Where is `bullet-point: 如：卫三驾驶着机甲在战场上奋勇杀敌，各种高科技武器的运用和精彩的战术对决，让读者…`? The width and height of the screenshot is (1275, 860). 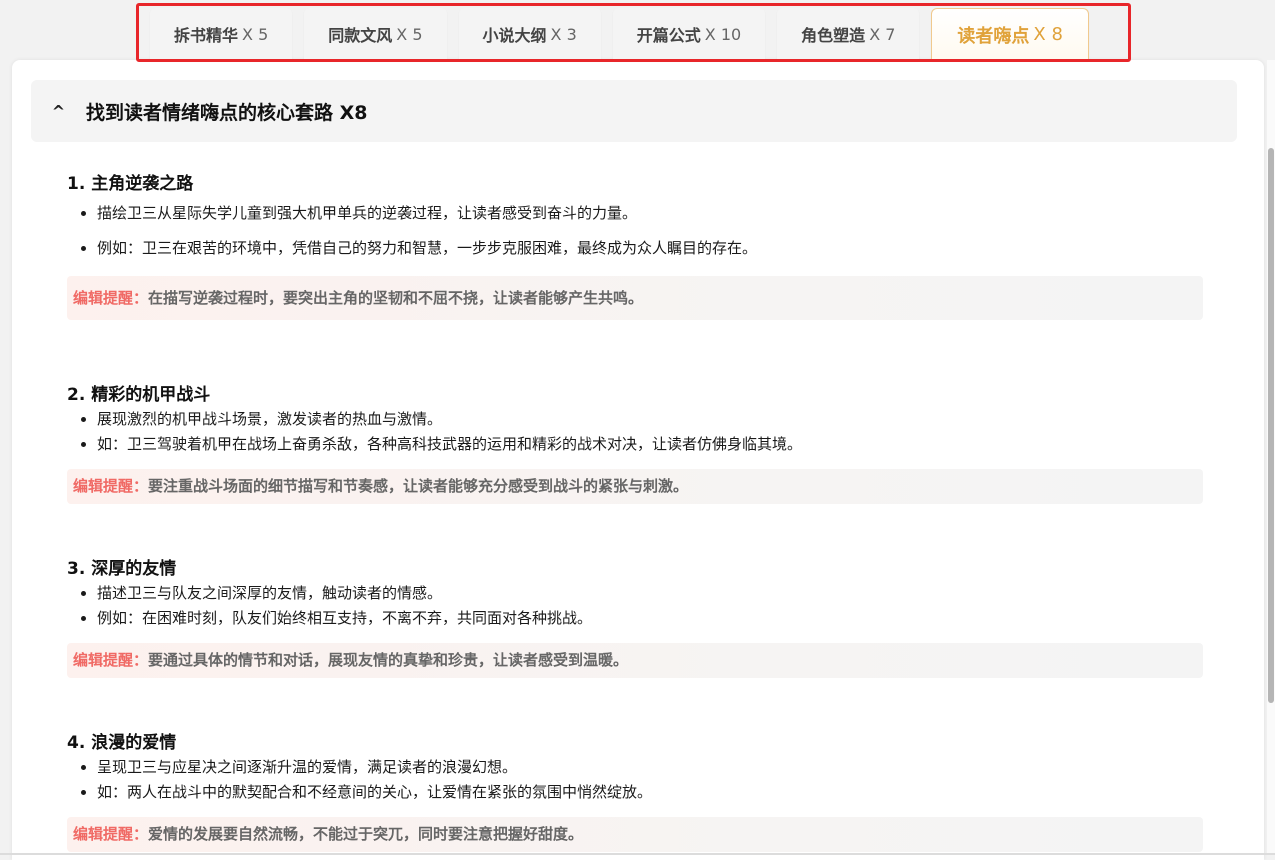
bullet-point: 如：卫三驾驶着机甲在战场上奋勇杀敌，各种高科技武器的运用和精彩的战术对决，让读者… is located at coordinates (650, 444).